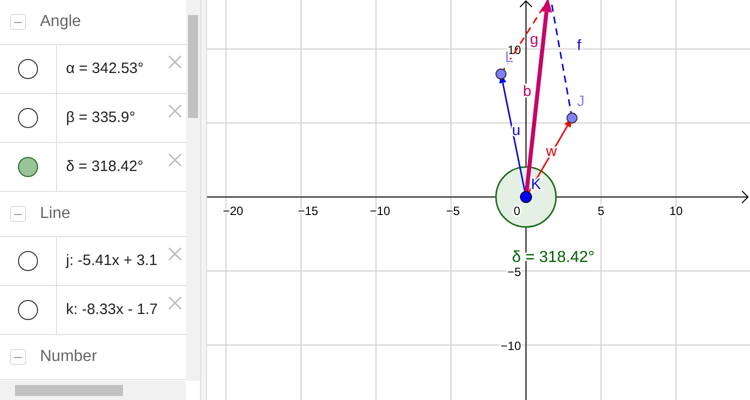 This screenshot has width=750, height=400. I want to click on algebra-entry: δ = 318.42°, so click(105, 167).